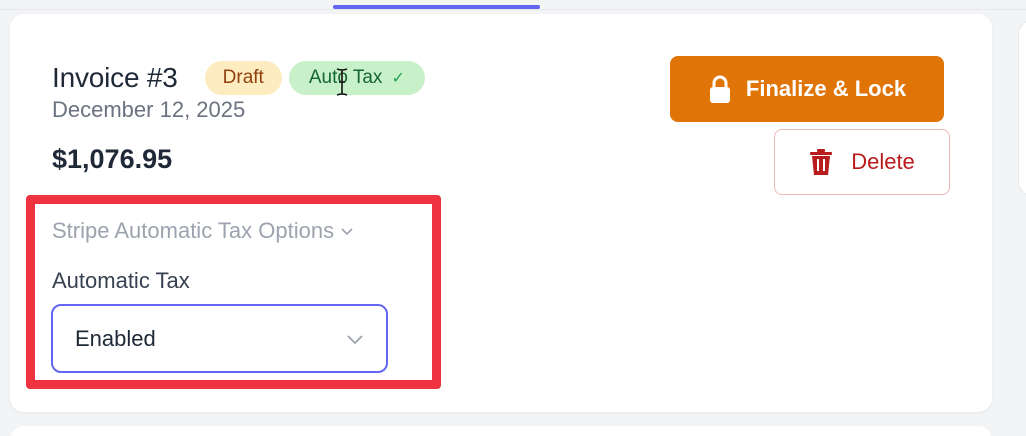 The width and height of the screenshot is (1026, 436). I want to click on delete-button: Delete, so click(862, 162).